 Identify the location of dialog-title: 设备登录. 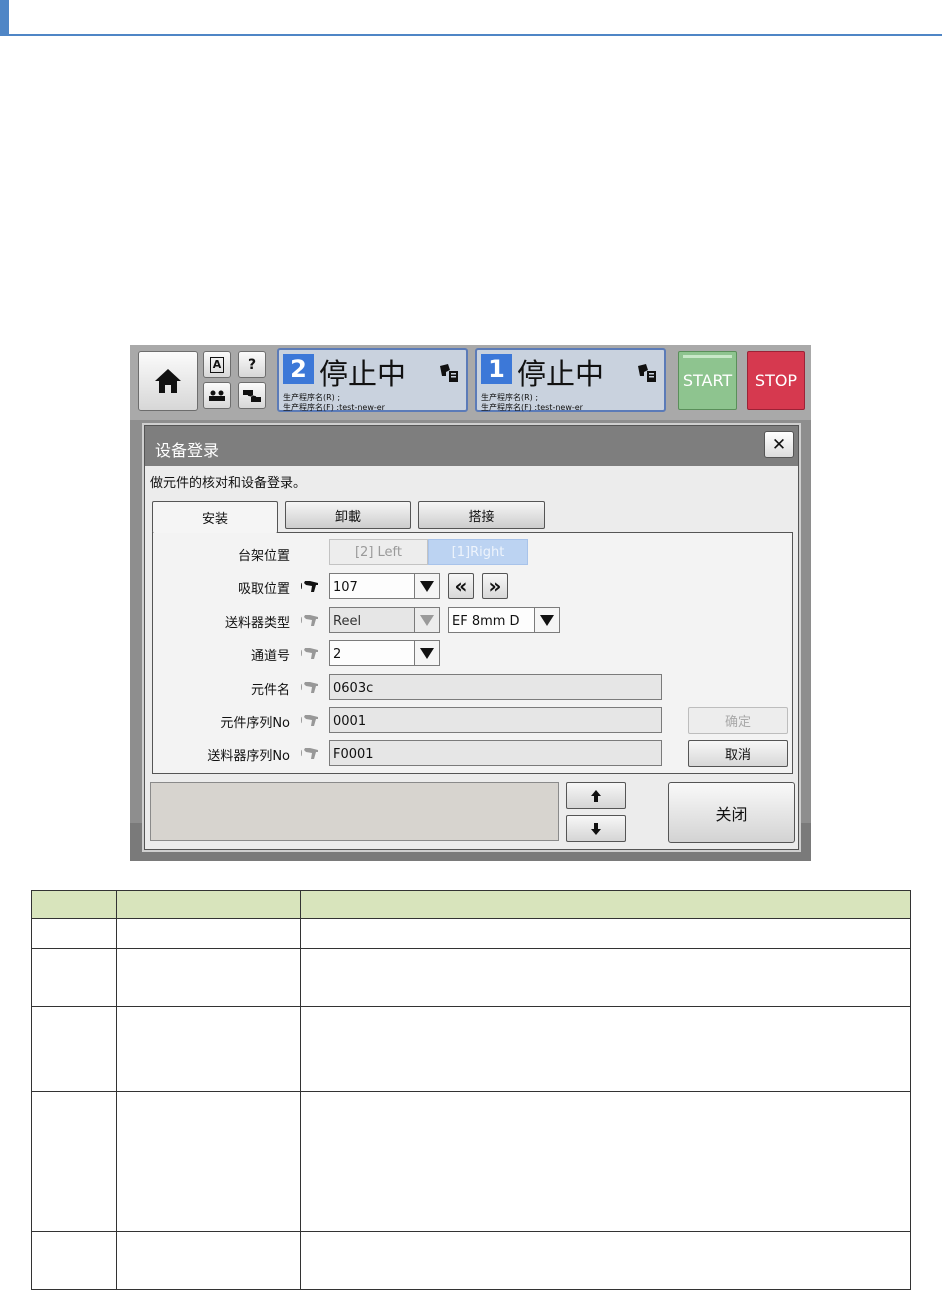
(471, 446).